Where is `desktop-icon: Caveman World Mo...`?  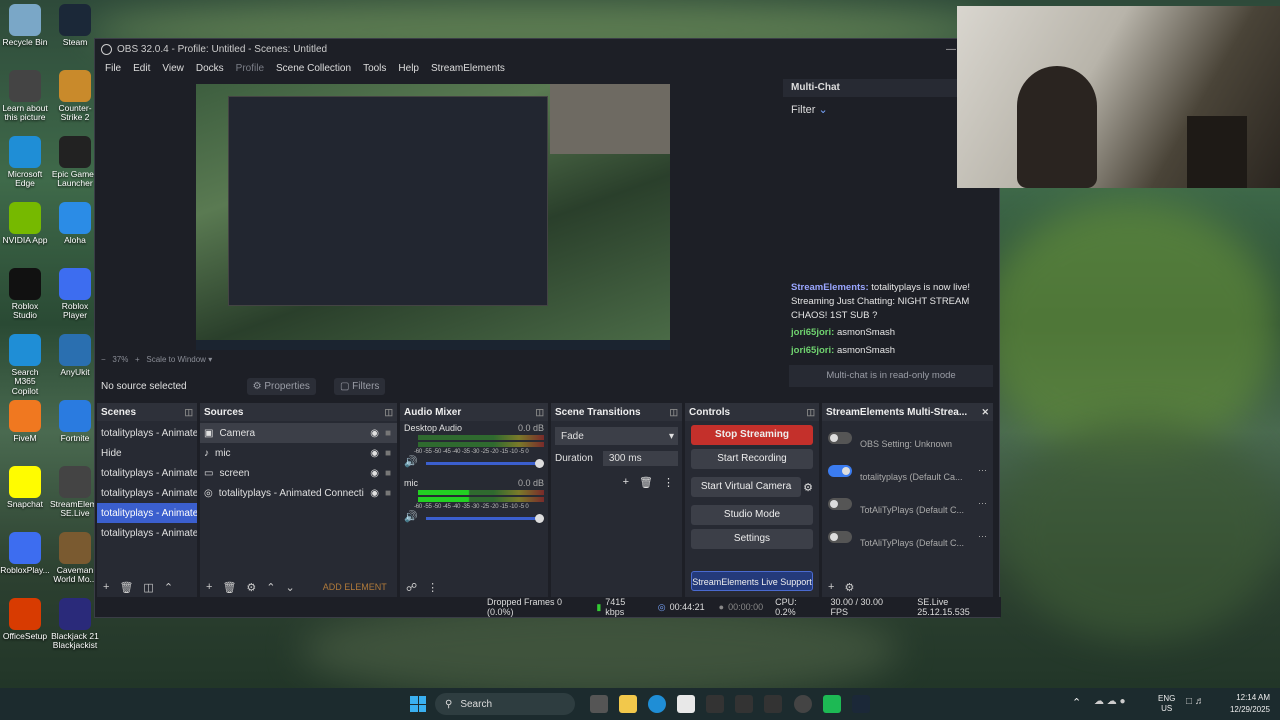
desktop-icon: Caveman World Mo... is located at coordinates (75, 558).